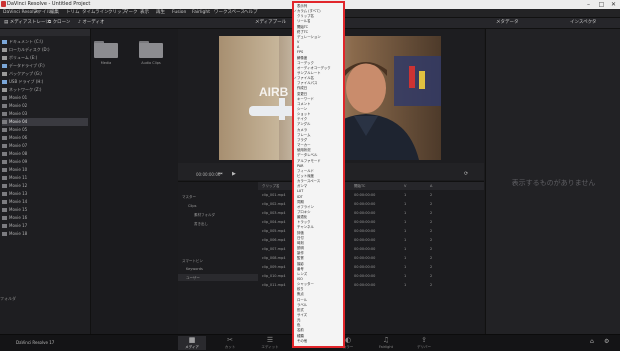 Image resolution: width=620 pixels, height=351 pixels. What do you see at coordinates (45, 170) in the screenshot?
I see `tree-item: Movie 10` at bounding box center [45, 170].